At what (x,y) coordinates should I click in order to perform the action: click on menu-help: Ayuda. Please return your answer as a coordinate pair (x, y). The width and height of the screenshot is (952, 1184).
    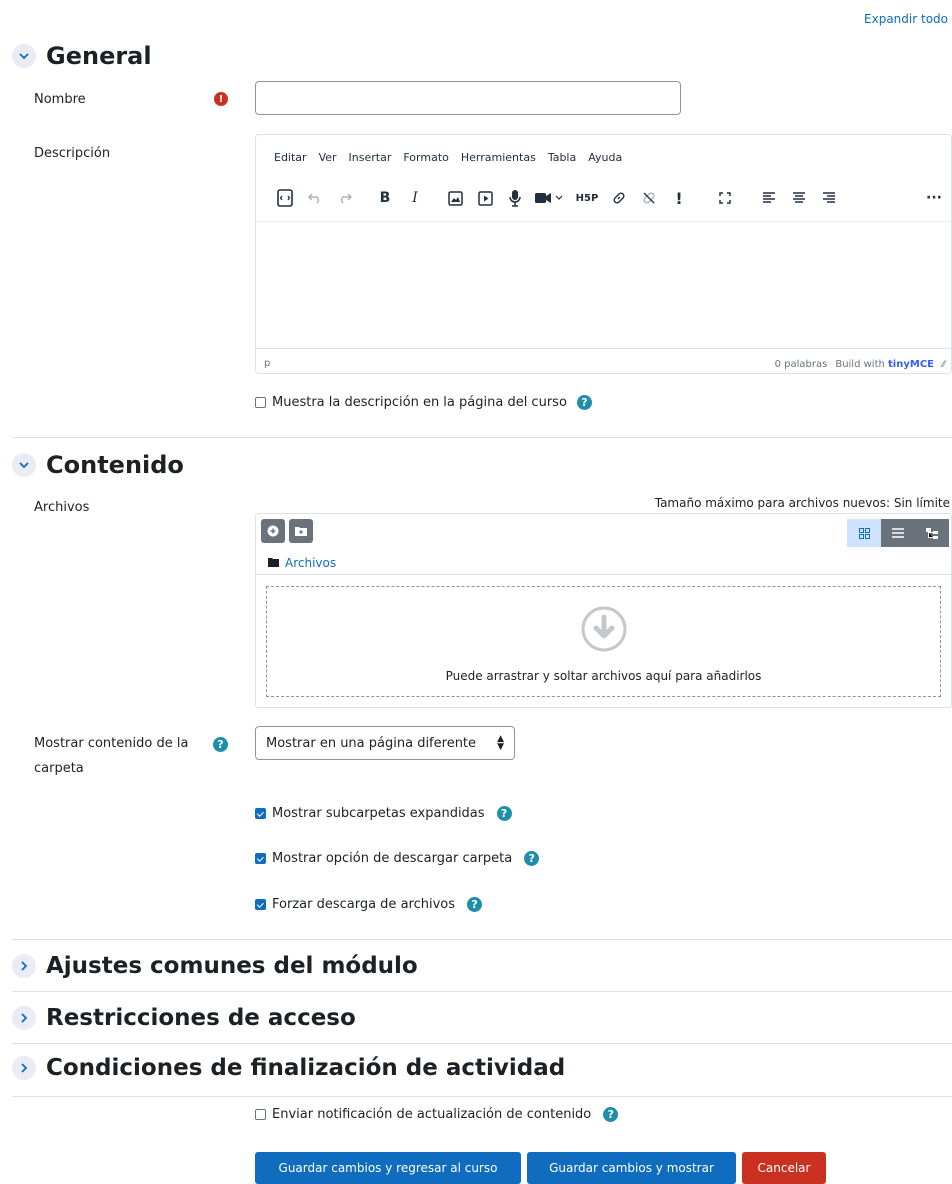
    Looking at the image, I should click on (605, 157).